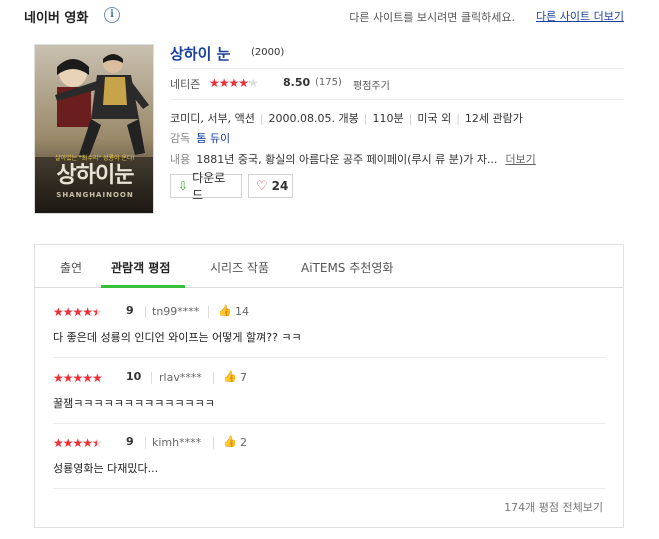 The width and height of the screenshot is (659, 539). What do you see at coordinates (143, 286) in the screenshot?
I see `active-tab-indicator` at bounding box center [143, 286].